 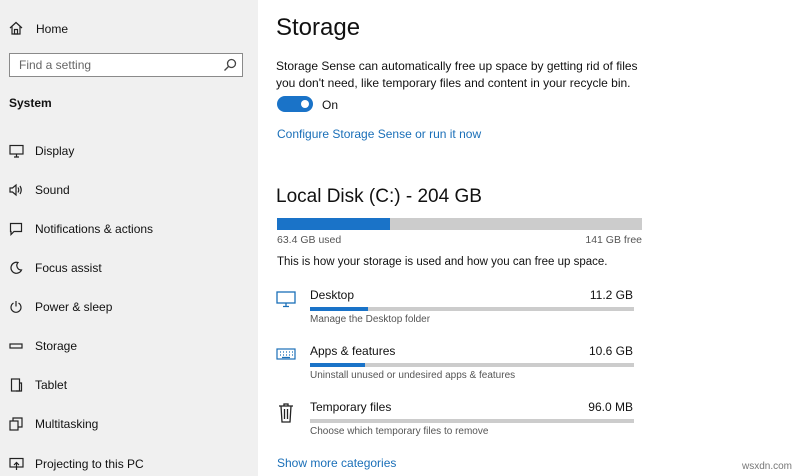 What do you see at coordinates (309, 240) in the screenshot?
I see `disk-used-text: 63.4 GB used` at bounding box center [309, 240].